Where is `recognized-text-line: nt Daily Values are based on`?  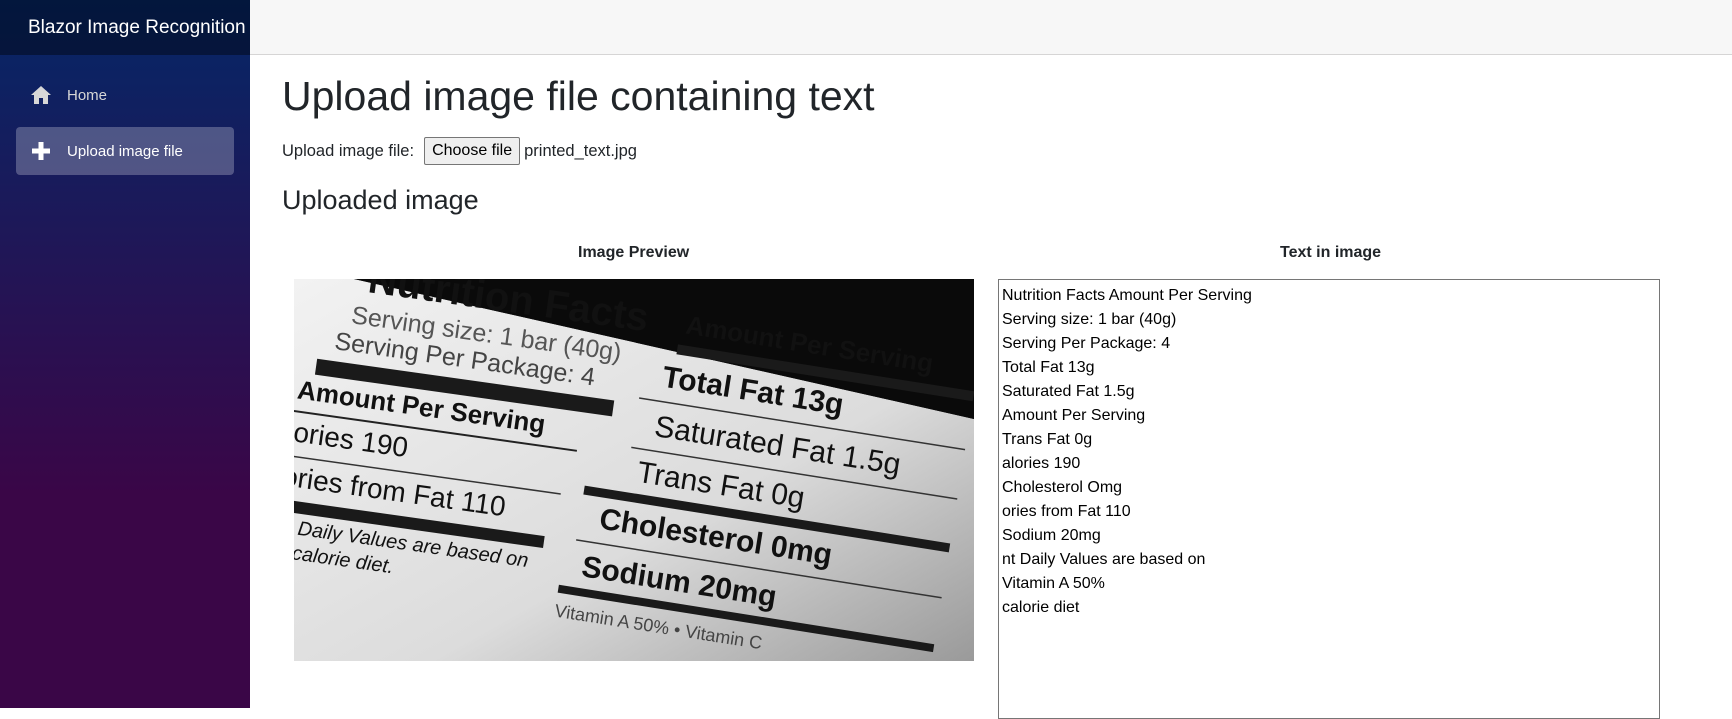 recognized-text-line: nt Daily Values are based on is located at coordinates (1104, 559).